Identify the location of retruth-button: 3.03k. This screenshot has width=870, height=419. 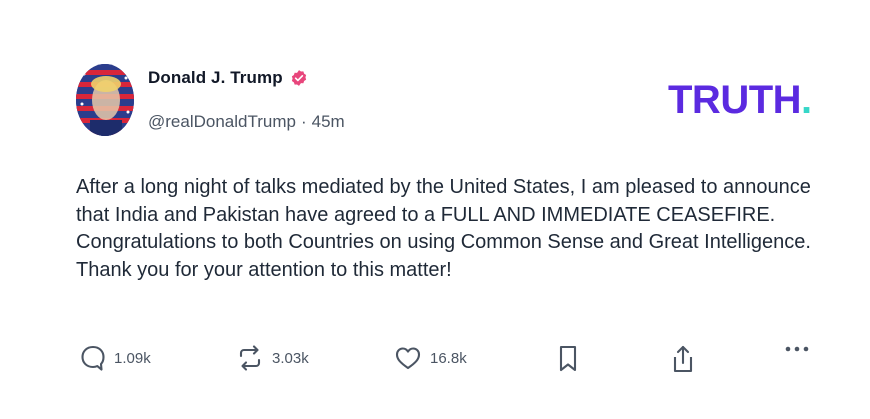
(272, 358).